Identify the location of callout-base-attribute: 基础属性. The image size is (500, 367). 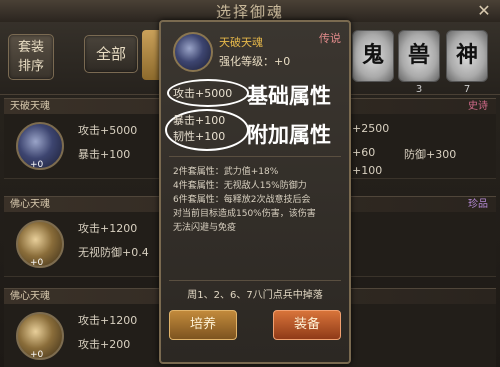
(289, 96).